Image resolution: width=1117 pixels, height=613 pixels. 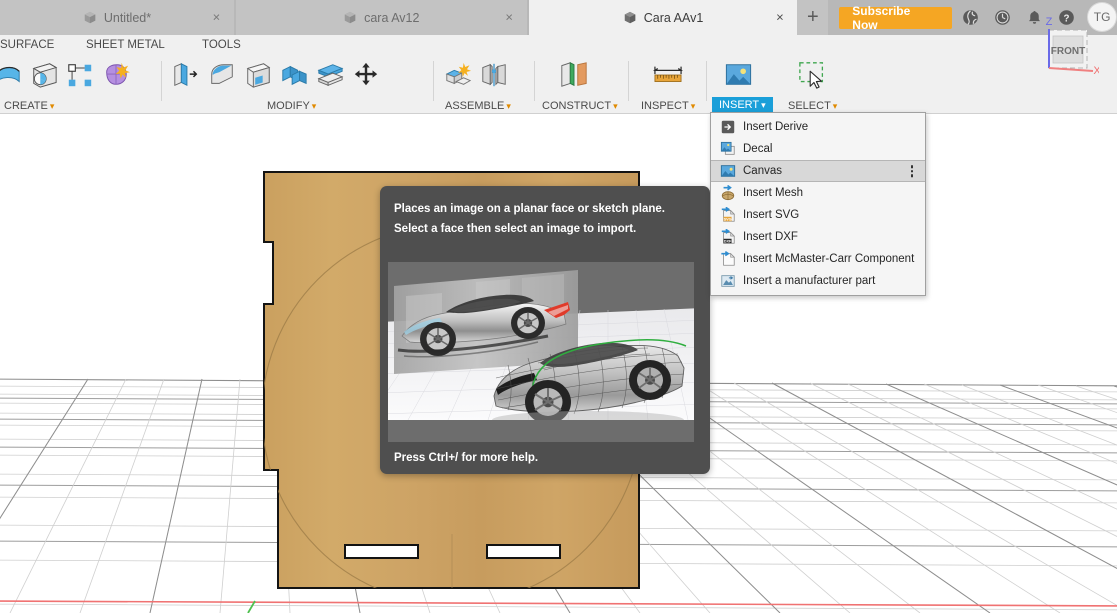 I want to click on assemble-dropdown-label: ASSEMBLE ▾, so click(x=478, y=106).